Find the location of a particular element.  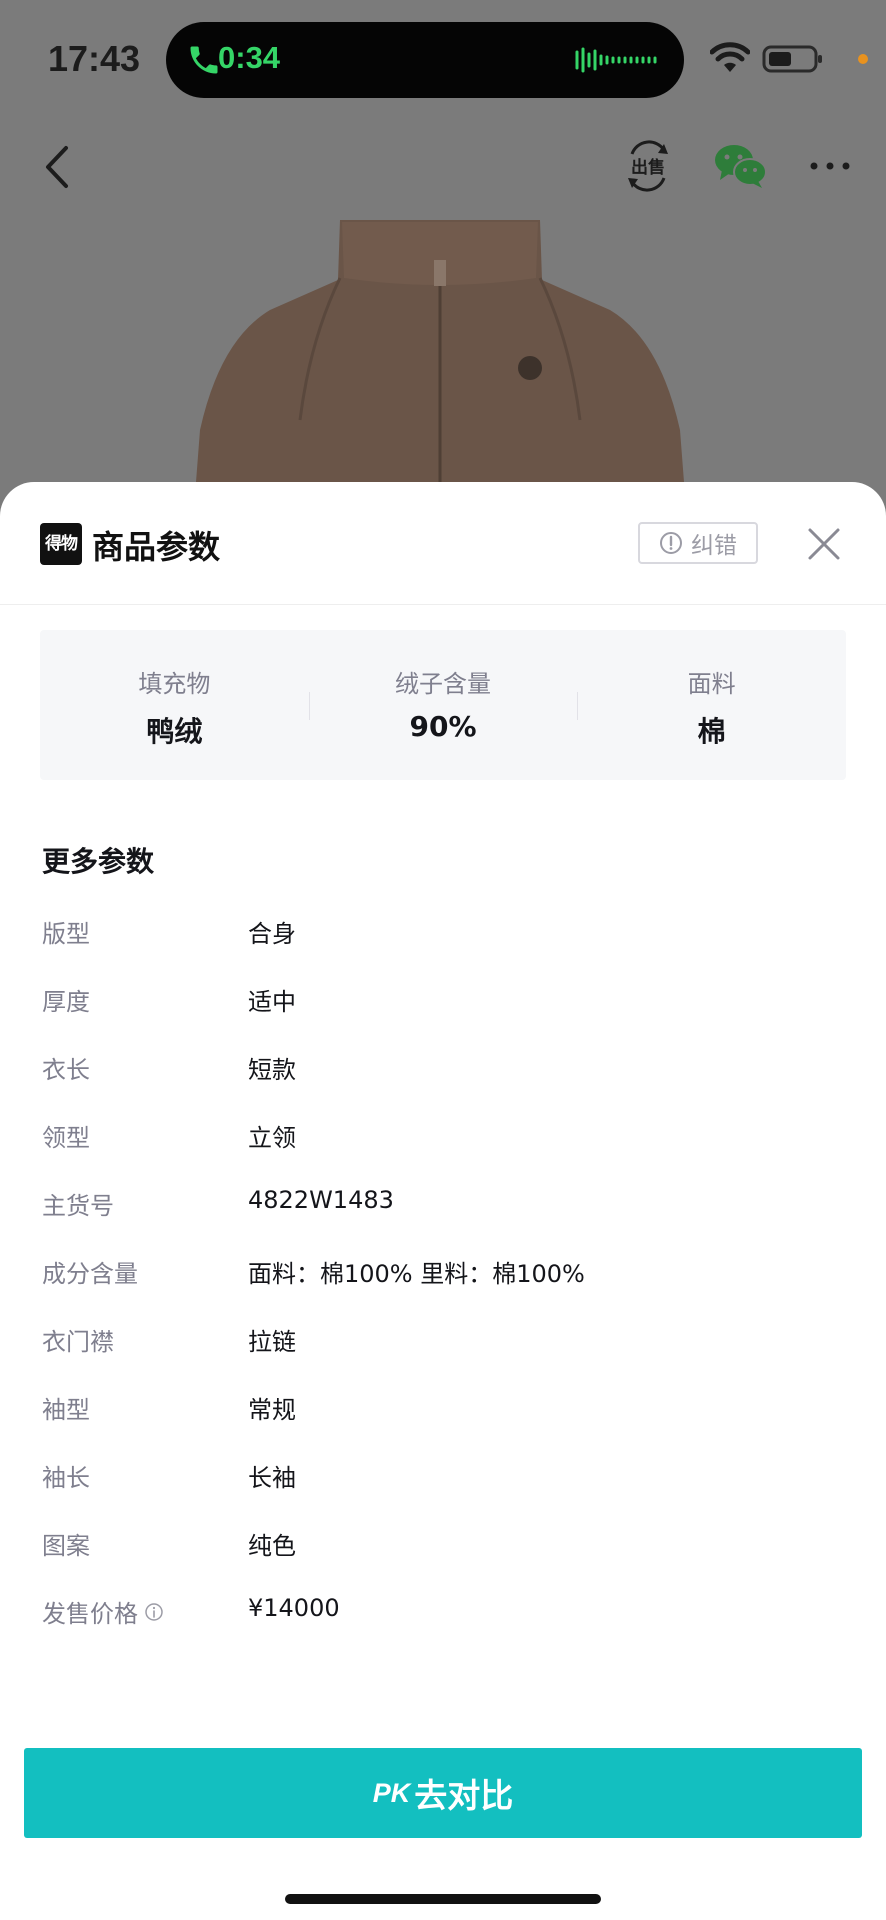

param-row: 袖型 常规 is located at coordinates (442, 1424).